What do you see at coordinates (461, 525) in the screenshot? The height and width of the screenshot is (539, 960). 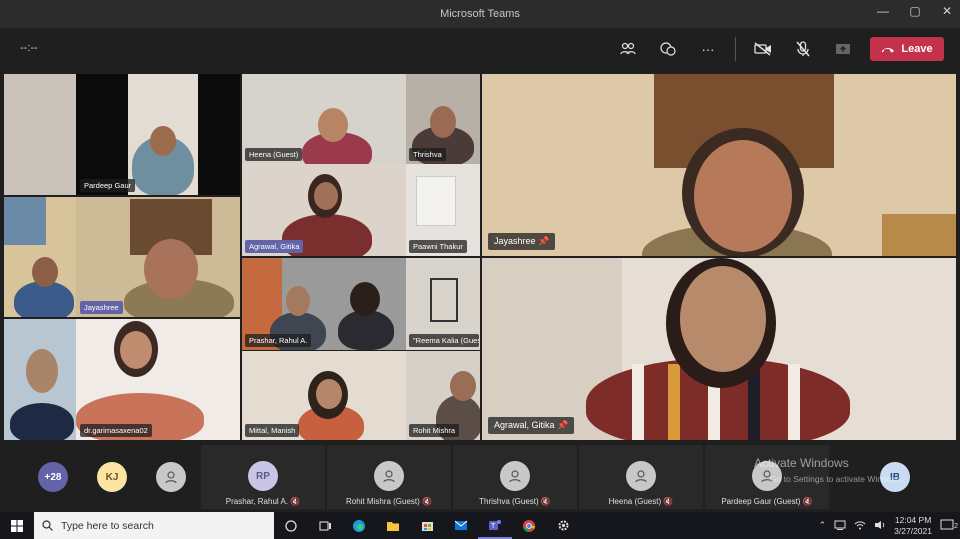 I see `mail-icon` at bounding box center [461, 525].